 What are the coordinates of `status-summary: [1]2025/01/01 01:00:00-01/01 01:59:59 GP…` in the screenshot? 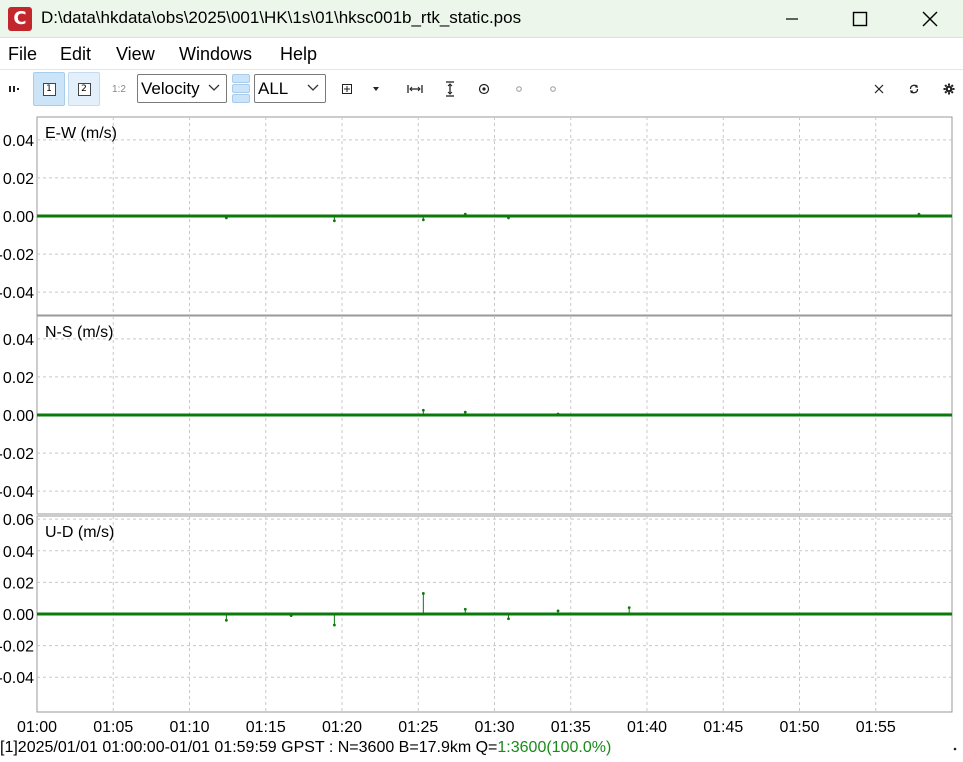 It's located at (249, 747).